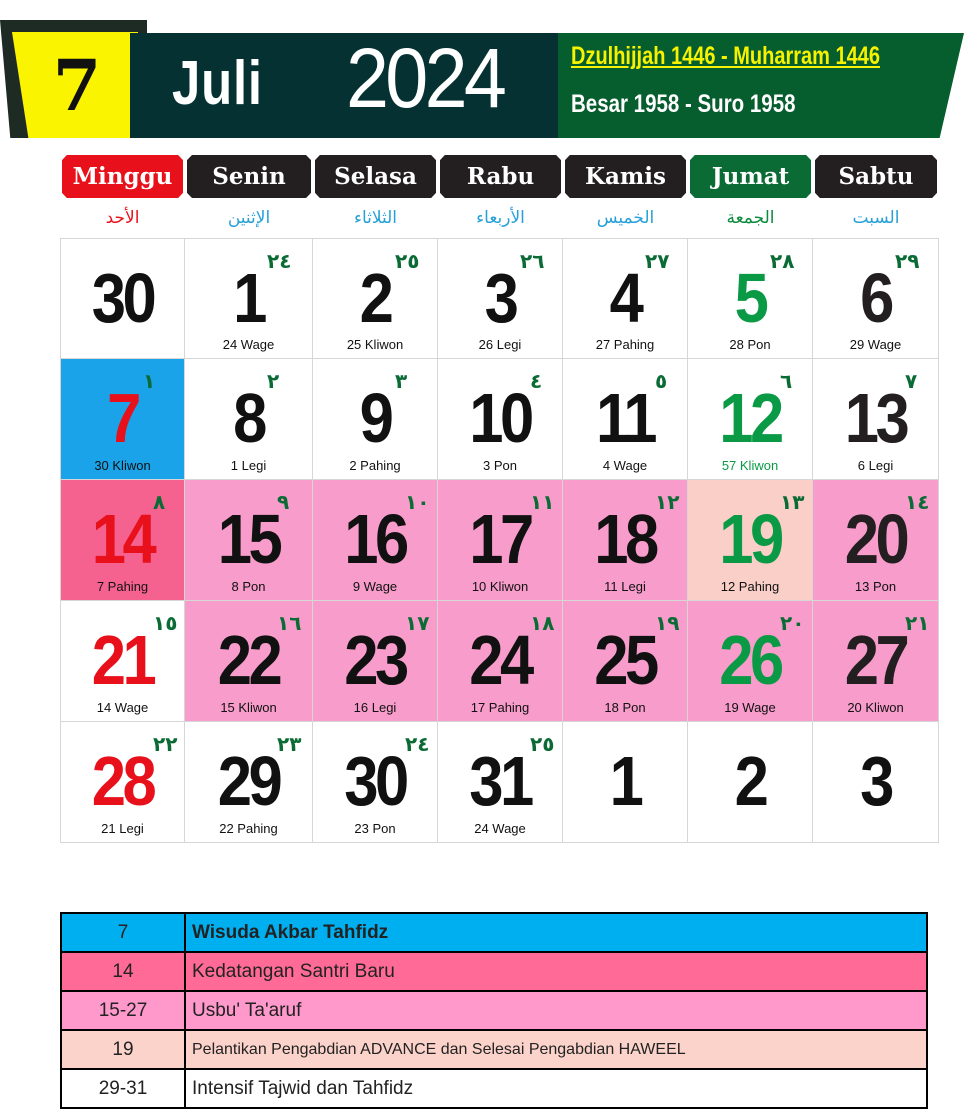 Image resolution: width=964 pixels, height=1120 pixels. What do you see at coordinates (375, 419) in the screenshot?
I see `day-cell: 9٣ 2 Pahing` at bounding box center [375, 419].